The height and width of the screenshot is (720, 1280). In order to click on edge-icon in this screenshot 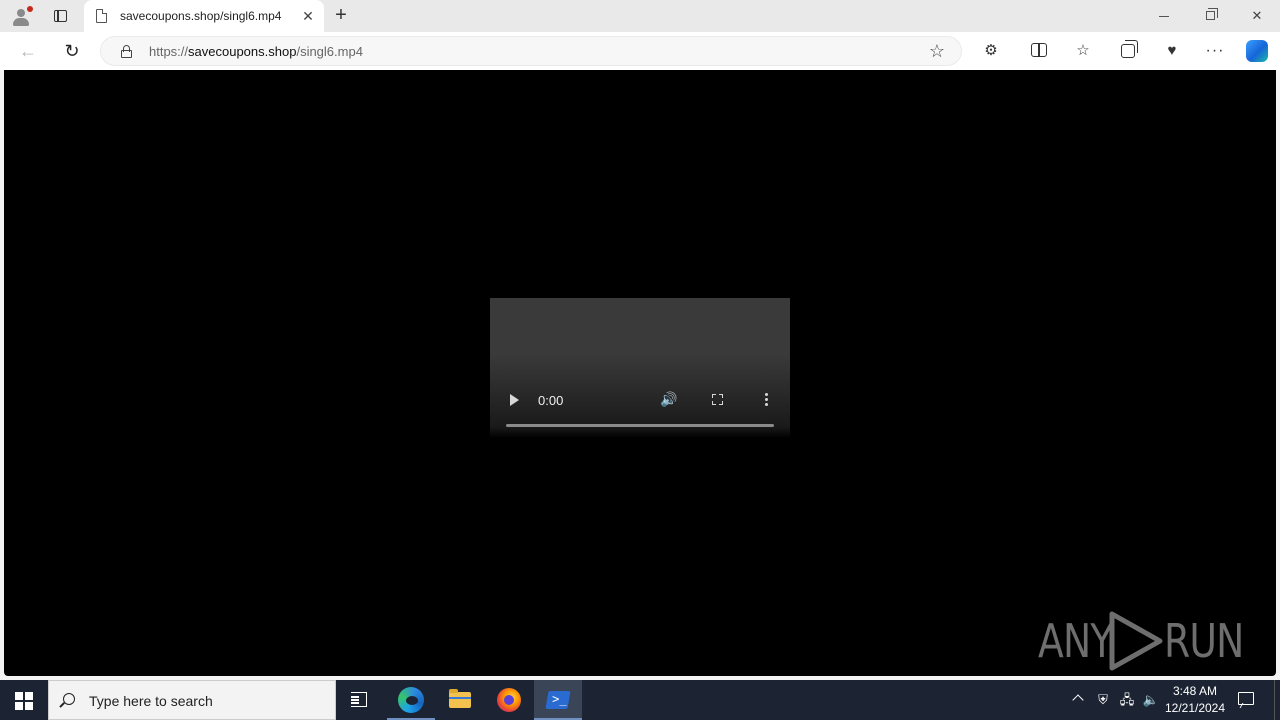, I will do `click(411, 700)`.